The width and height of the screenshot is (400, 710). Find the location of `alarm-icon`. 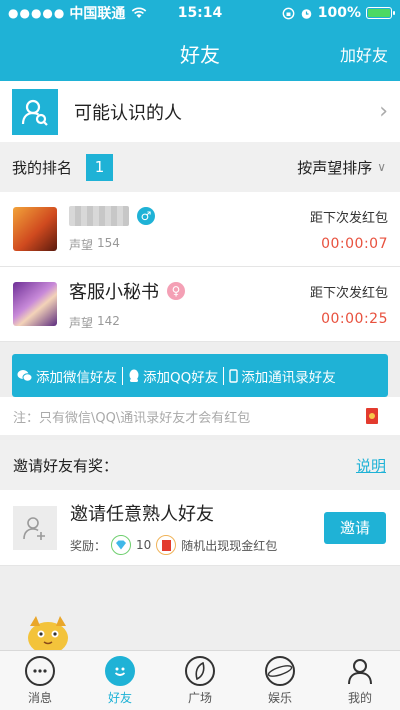

alarm-icon is located at coordinates (306, 13).